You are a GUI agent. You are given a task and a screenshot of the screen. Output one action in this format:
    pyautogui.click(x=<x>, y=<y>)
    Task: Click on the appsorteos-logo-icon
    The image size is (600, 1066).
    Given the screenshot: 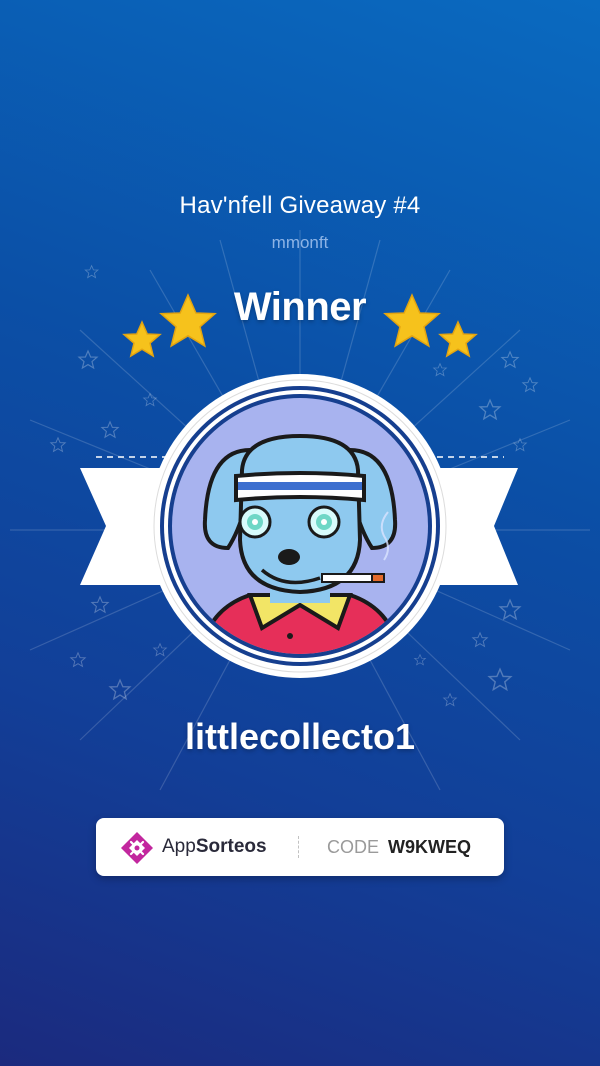 What is the action you would take?
    pyautogui.click(x=137, y=848)
    